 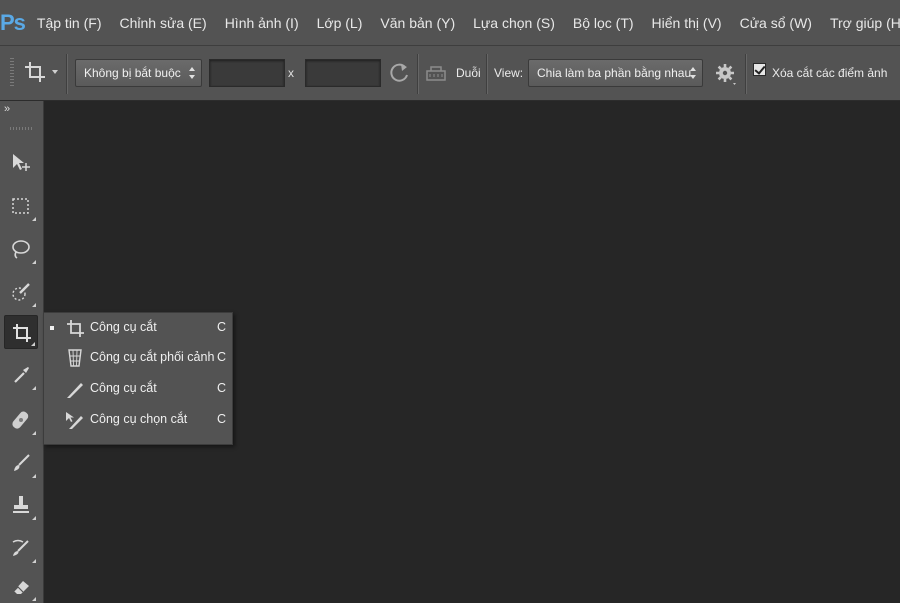 I want to click on lasso-tool, so click(x=21, y=249).